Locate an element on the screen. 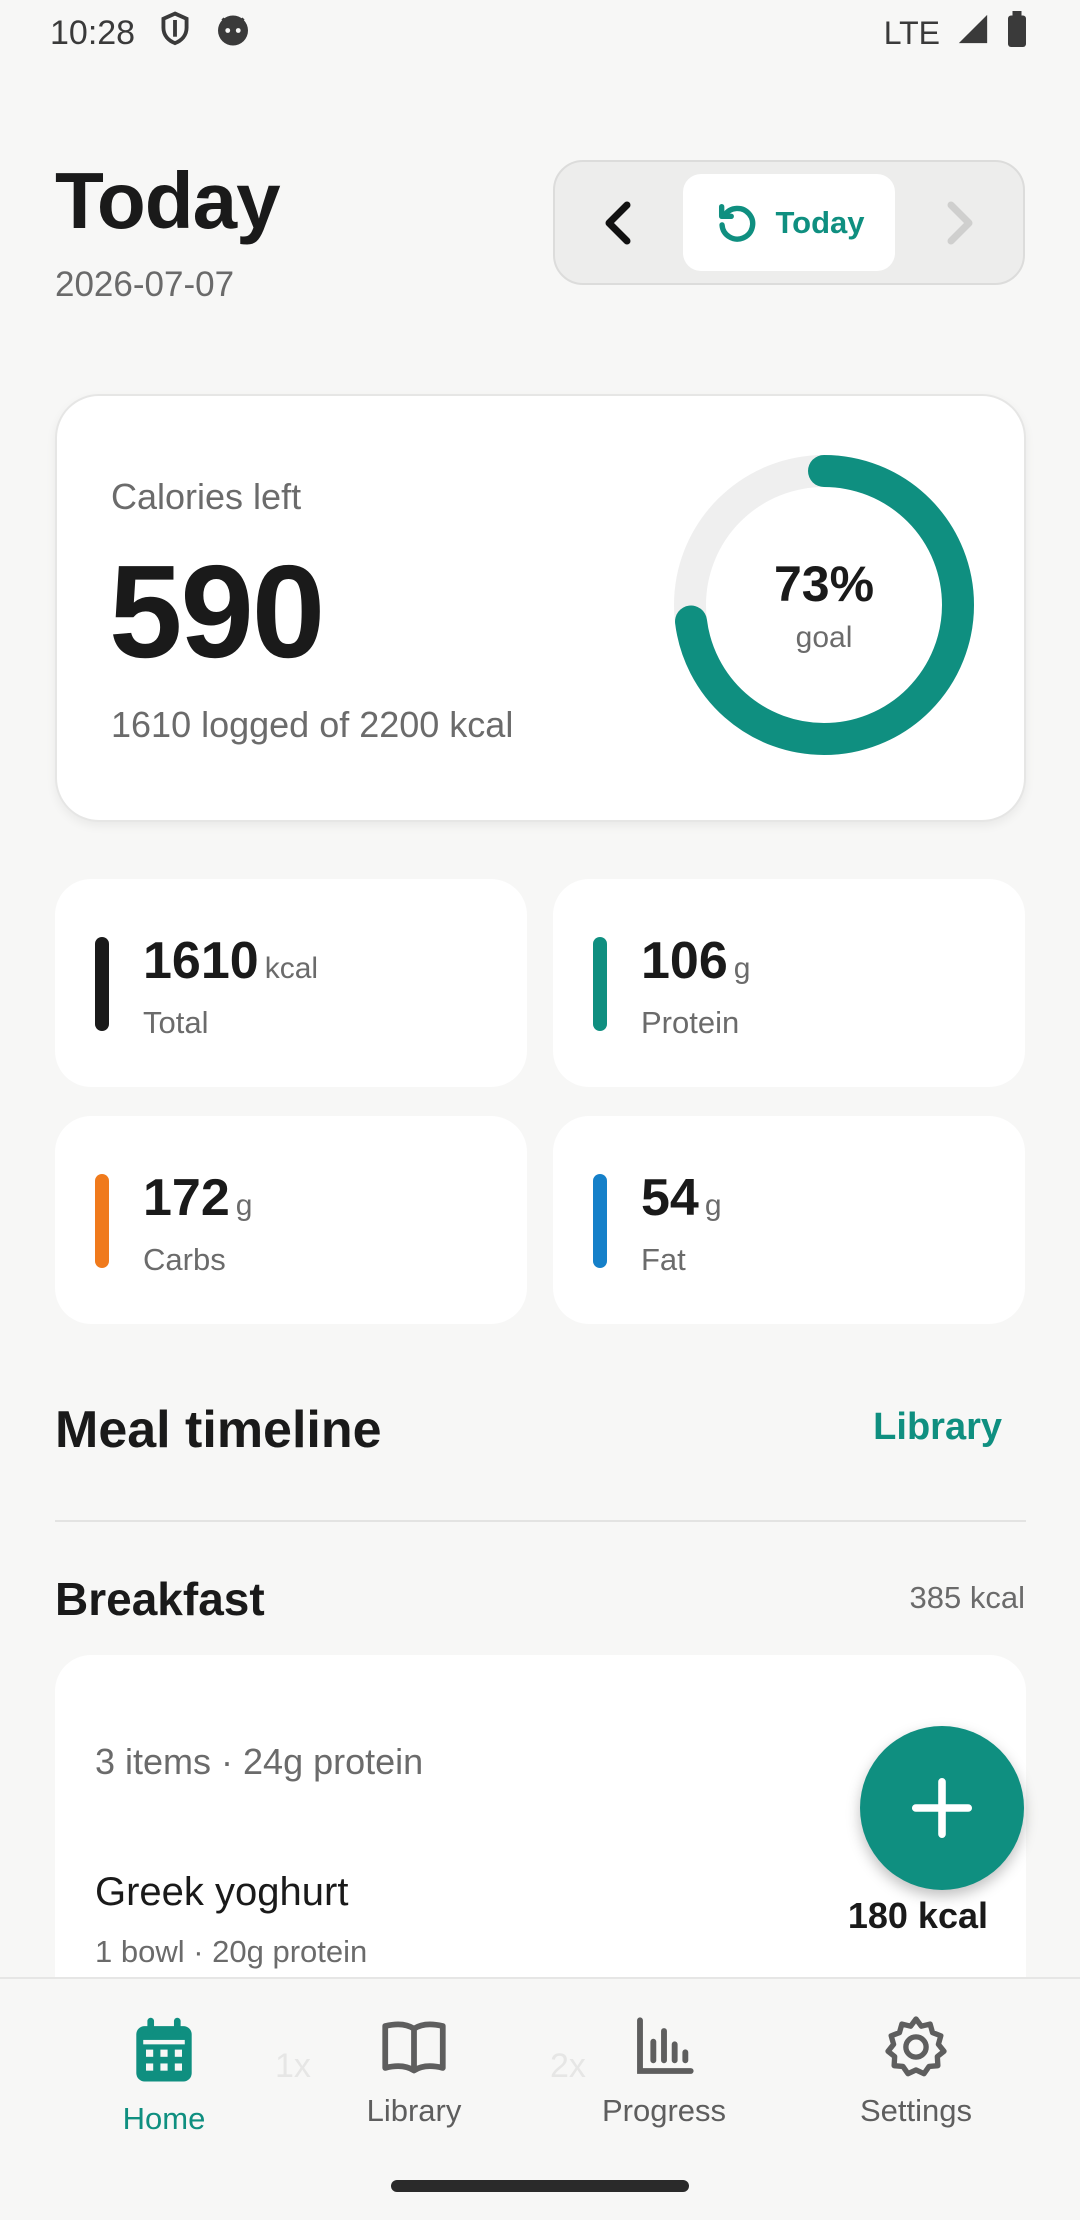 The height and width of the screenshot is (2220, 1080). stat-value: 172 g is located at coordinates (198, 1198).